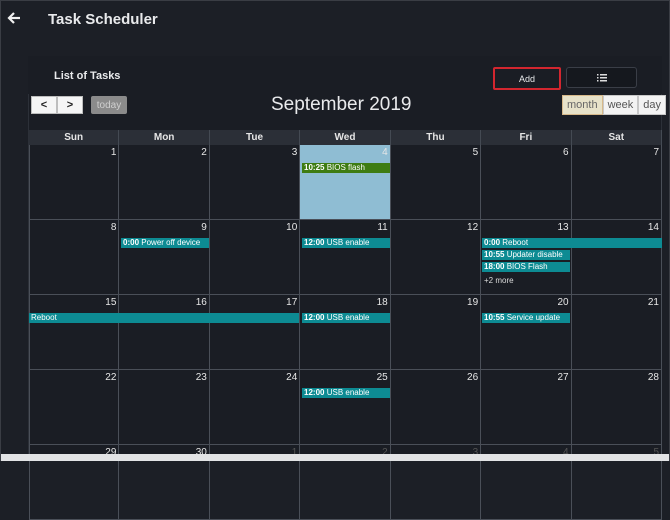 This screenshot has width=670, height=520. What do you see at coordinates (113, 227) in the screenshot?
I see `day-number: 8` at bounding box center [113, 227].